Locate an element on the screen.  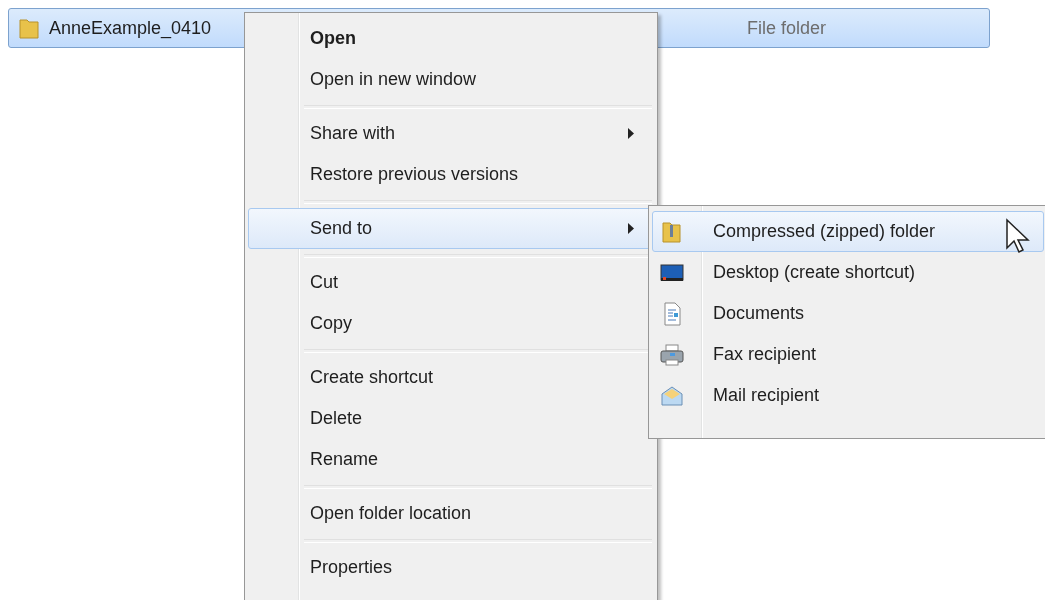
file-type: File folder is located at coordinates (787, 28).